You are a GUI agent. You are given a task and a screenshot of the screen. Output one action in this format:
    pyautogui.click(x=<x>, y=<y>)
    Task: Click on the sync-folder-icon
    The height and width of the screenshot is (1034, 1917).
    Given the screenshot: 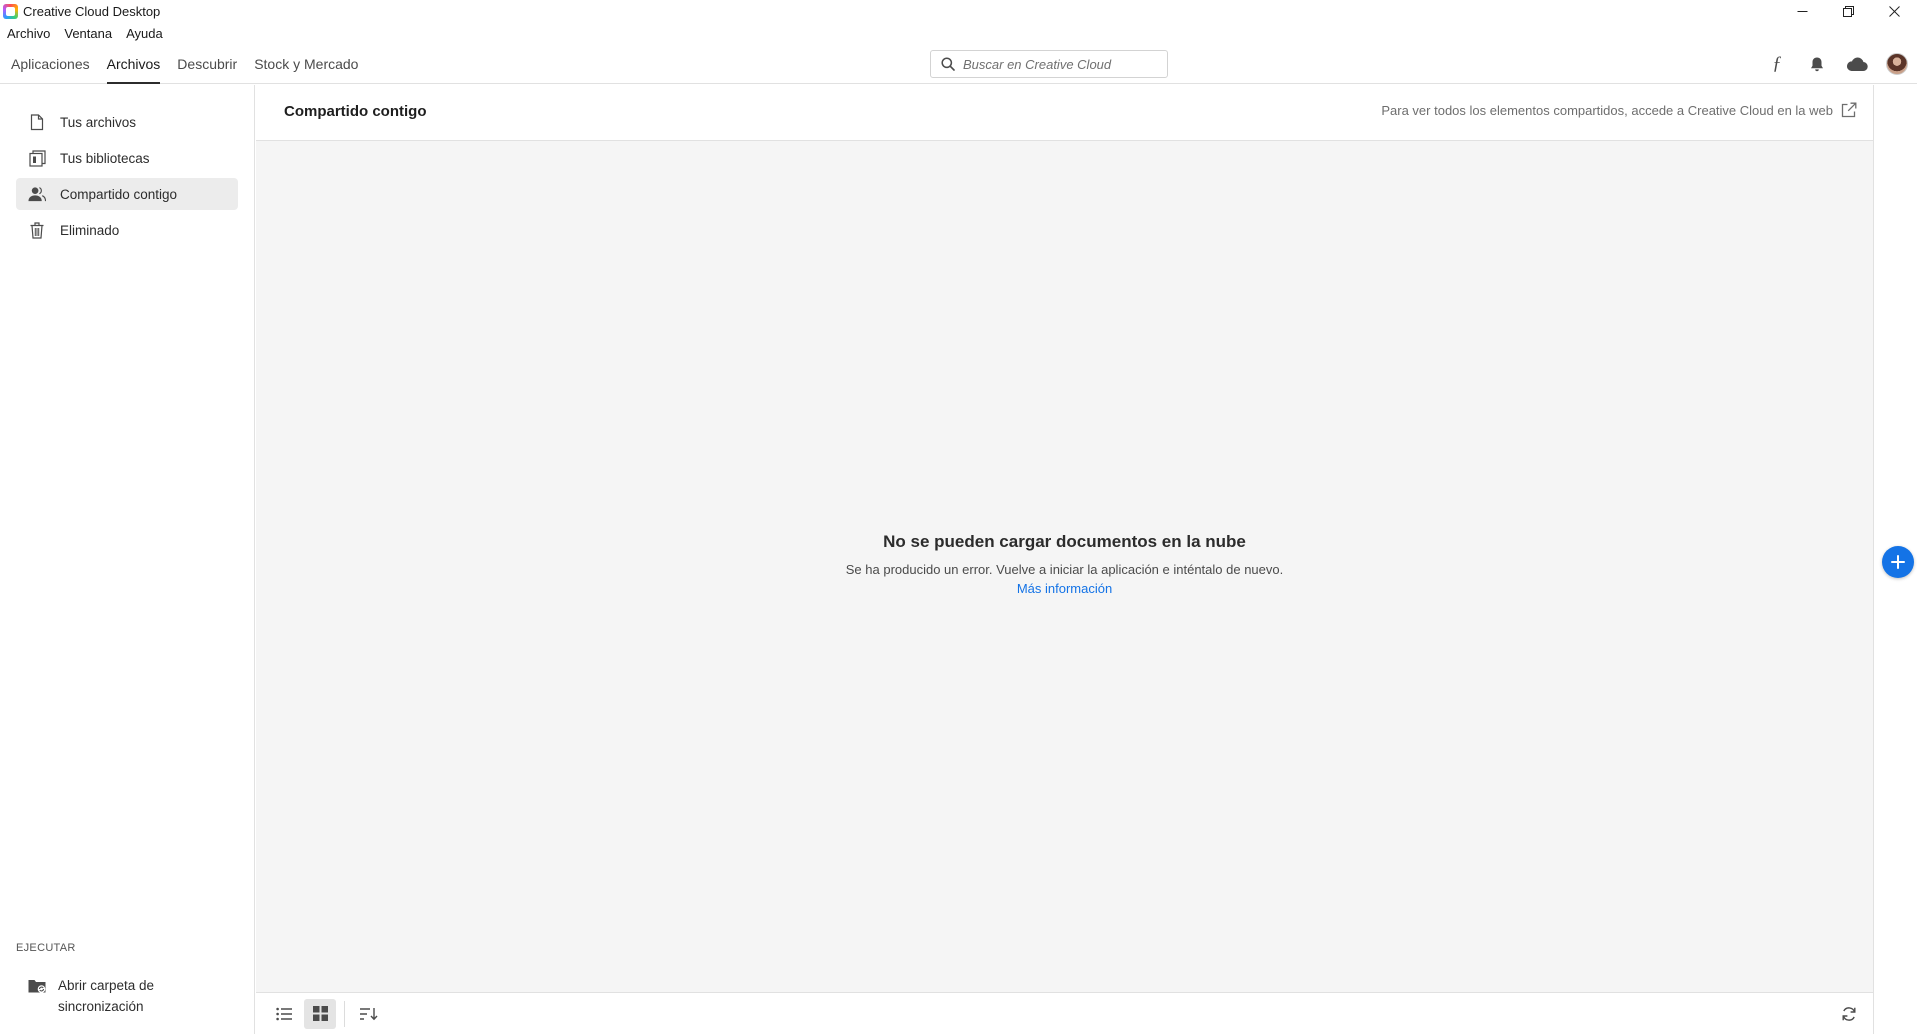 What is the action you would take?
    pyautogui.click(x=37, y=986)
    